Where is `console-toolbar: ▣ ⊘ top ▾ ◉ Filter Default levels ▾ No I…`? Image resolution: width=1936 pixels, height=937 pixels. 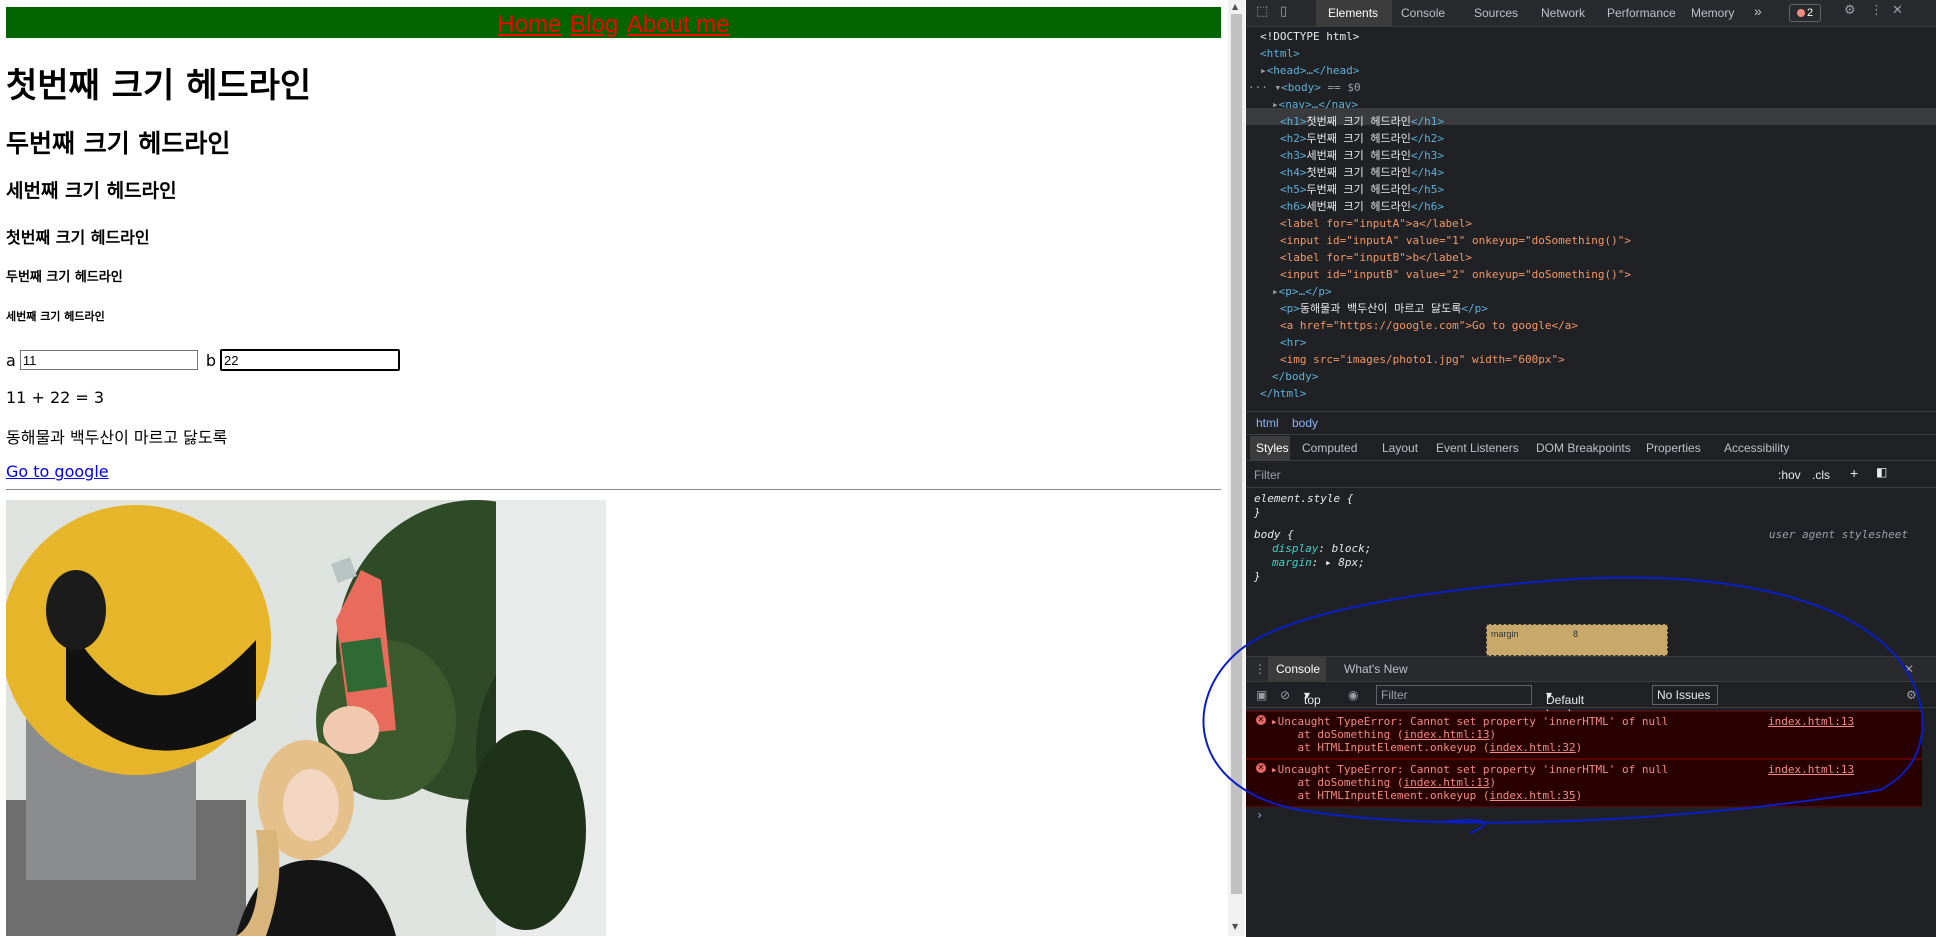 console-toolbar: ▣ ⊘ top ▾ ◉ Filter Default levels ▾ No I… is located at coordinates (1591, 702).